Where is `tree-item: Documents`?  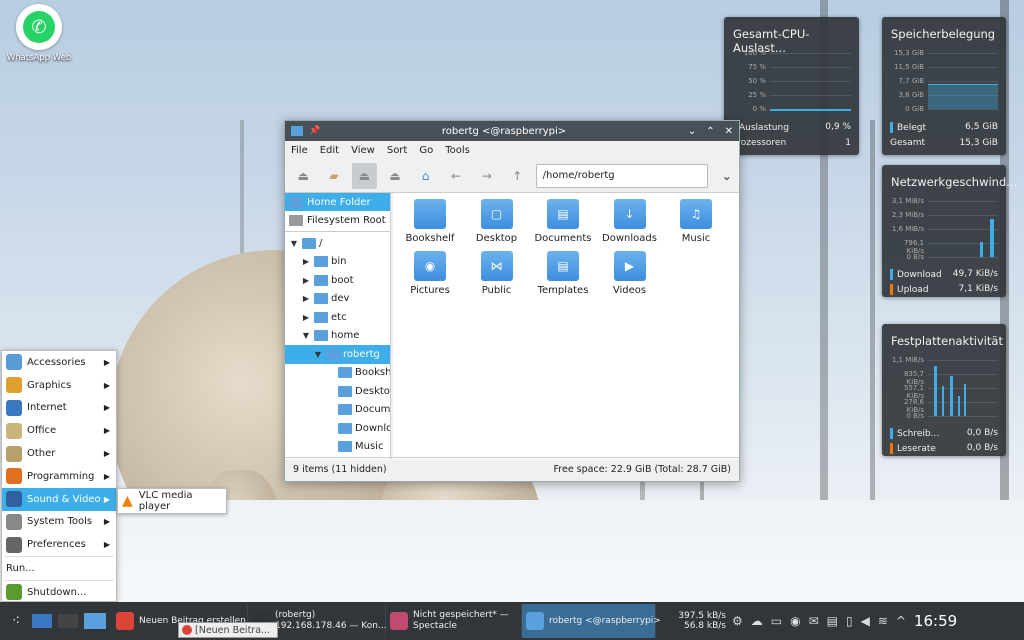
tree-item: Documents is located at coordinates (337, 410).